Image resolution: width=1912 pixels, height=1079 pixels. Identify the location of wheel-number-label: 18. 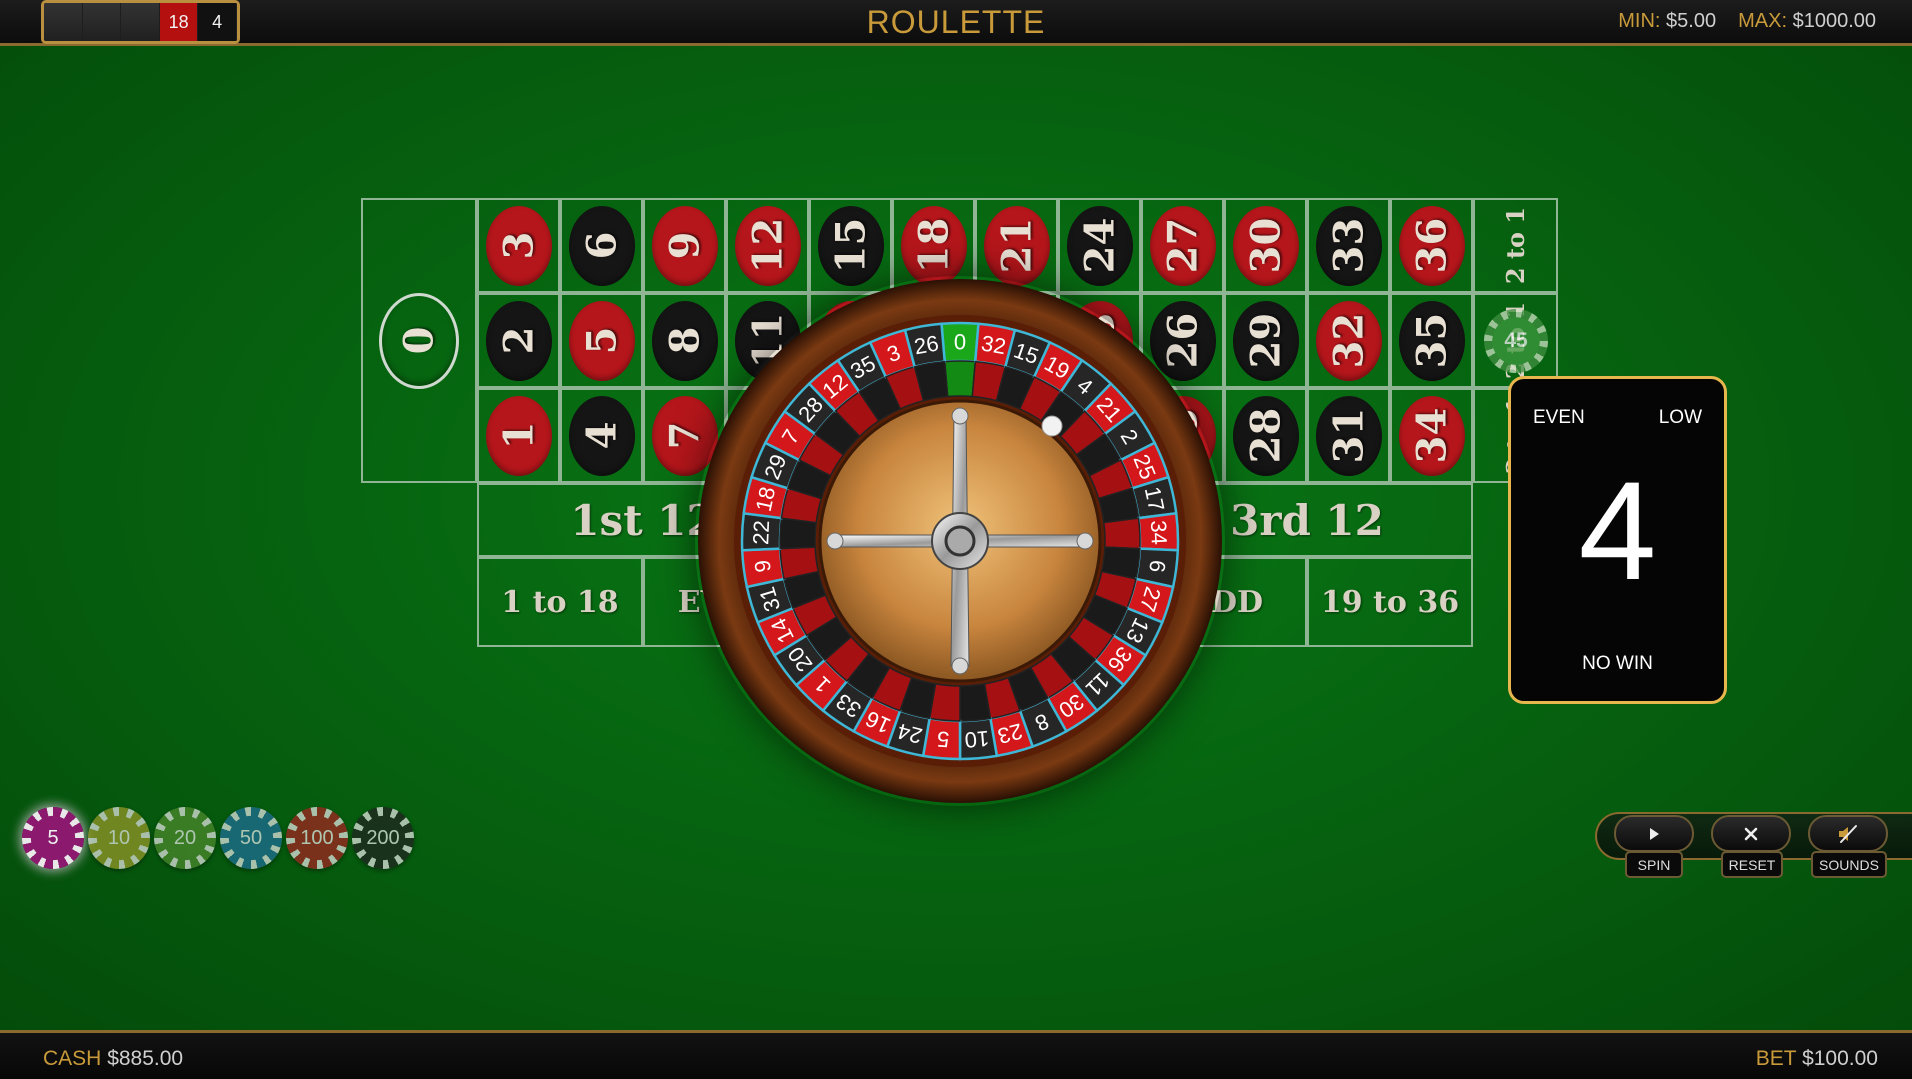
(766, 498).